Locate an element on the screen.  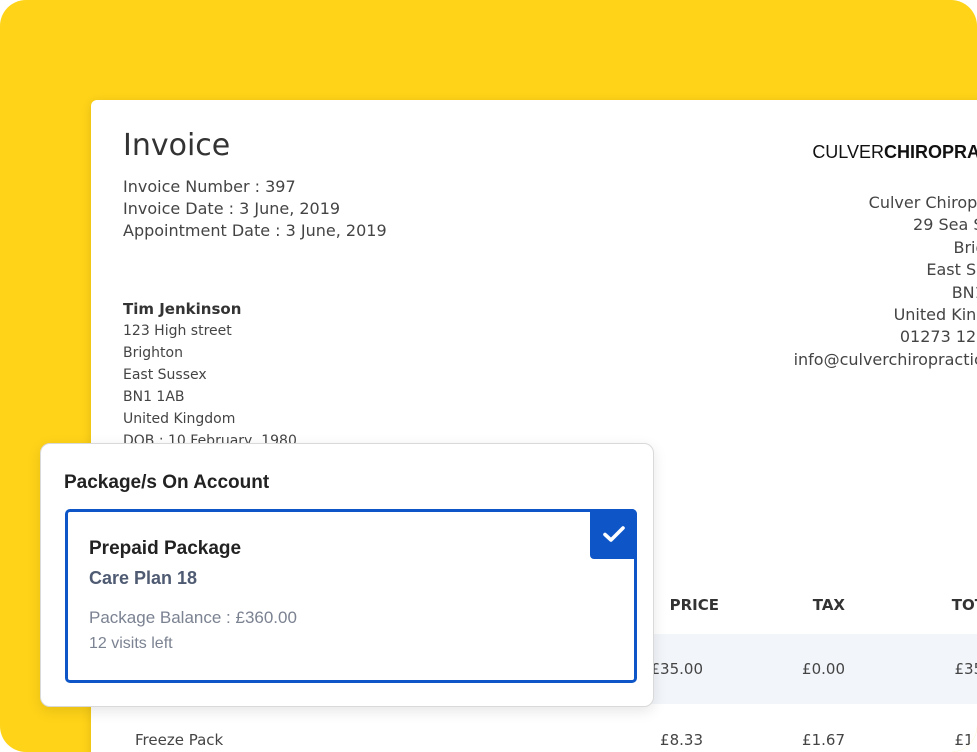
invoice-number: Invoice Number : 397 is located at coordinates (209, 186).